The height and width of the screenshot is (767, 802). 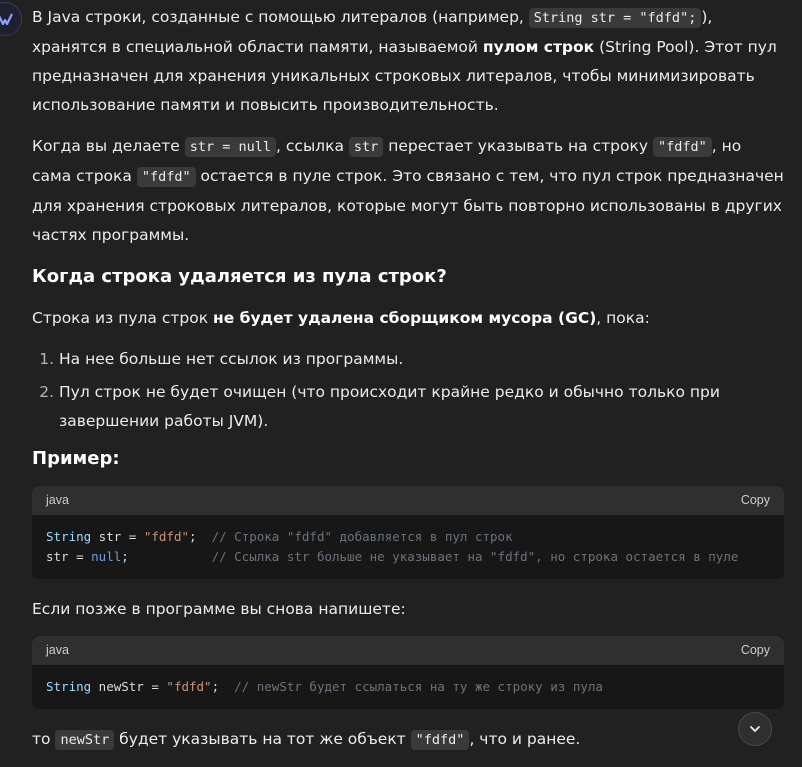 I want to click on inline-code: str, so click(x=366, y=147).